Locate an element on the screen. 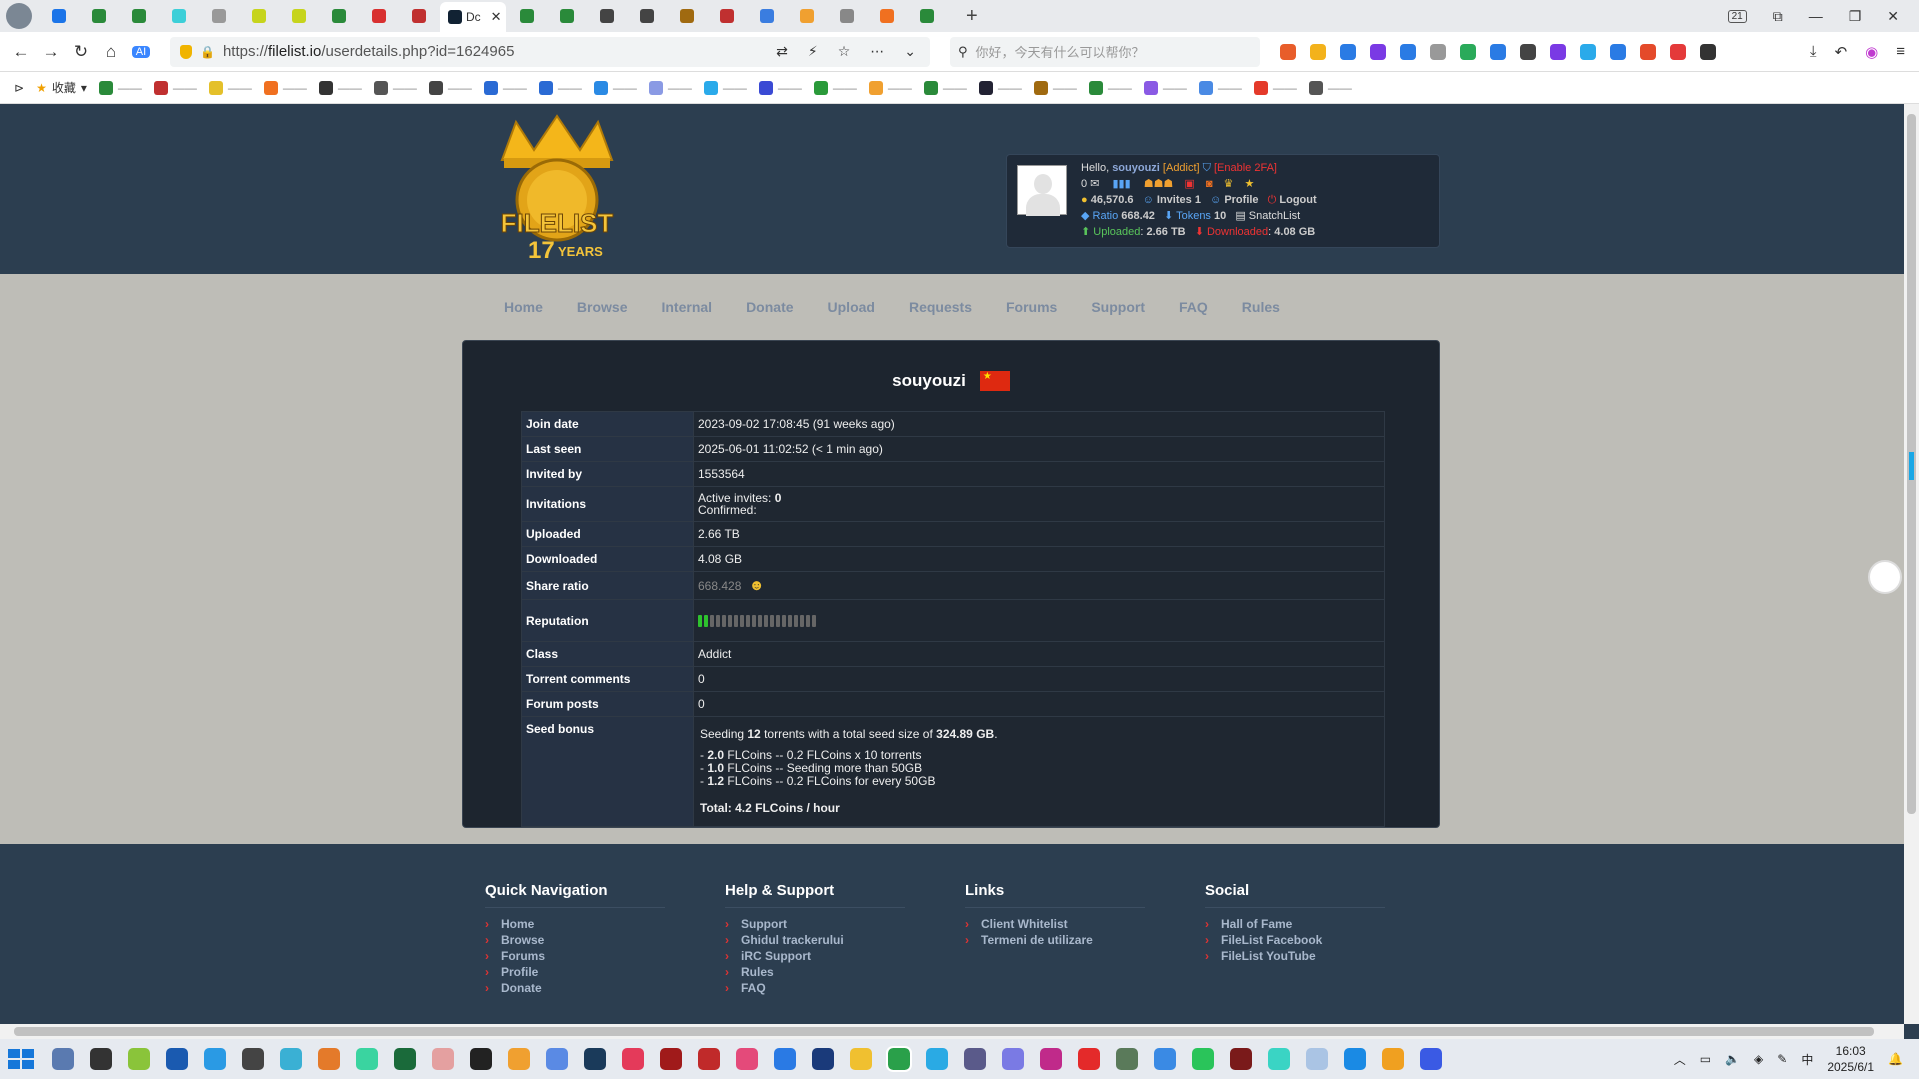 This screenshot has height=1079, width=1919. account-icon: ◉ is located at coordinates (1871, 52).